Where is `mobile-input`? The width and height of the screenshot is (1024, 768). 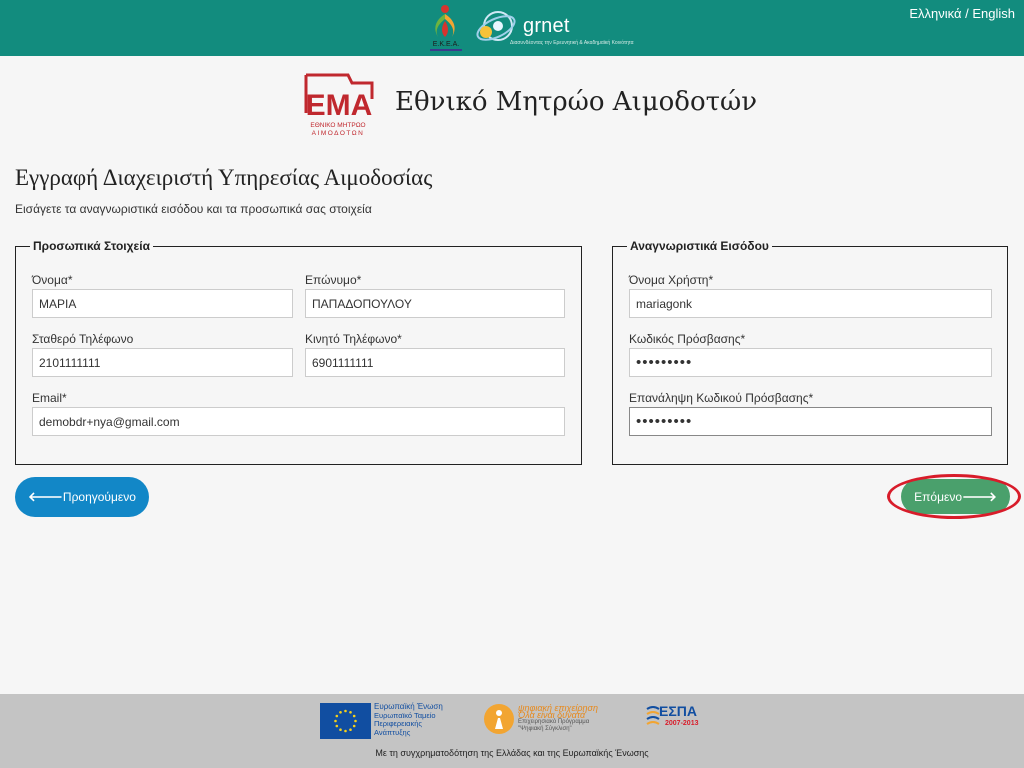 mobile-input is located at coordinates (435, 362).